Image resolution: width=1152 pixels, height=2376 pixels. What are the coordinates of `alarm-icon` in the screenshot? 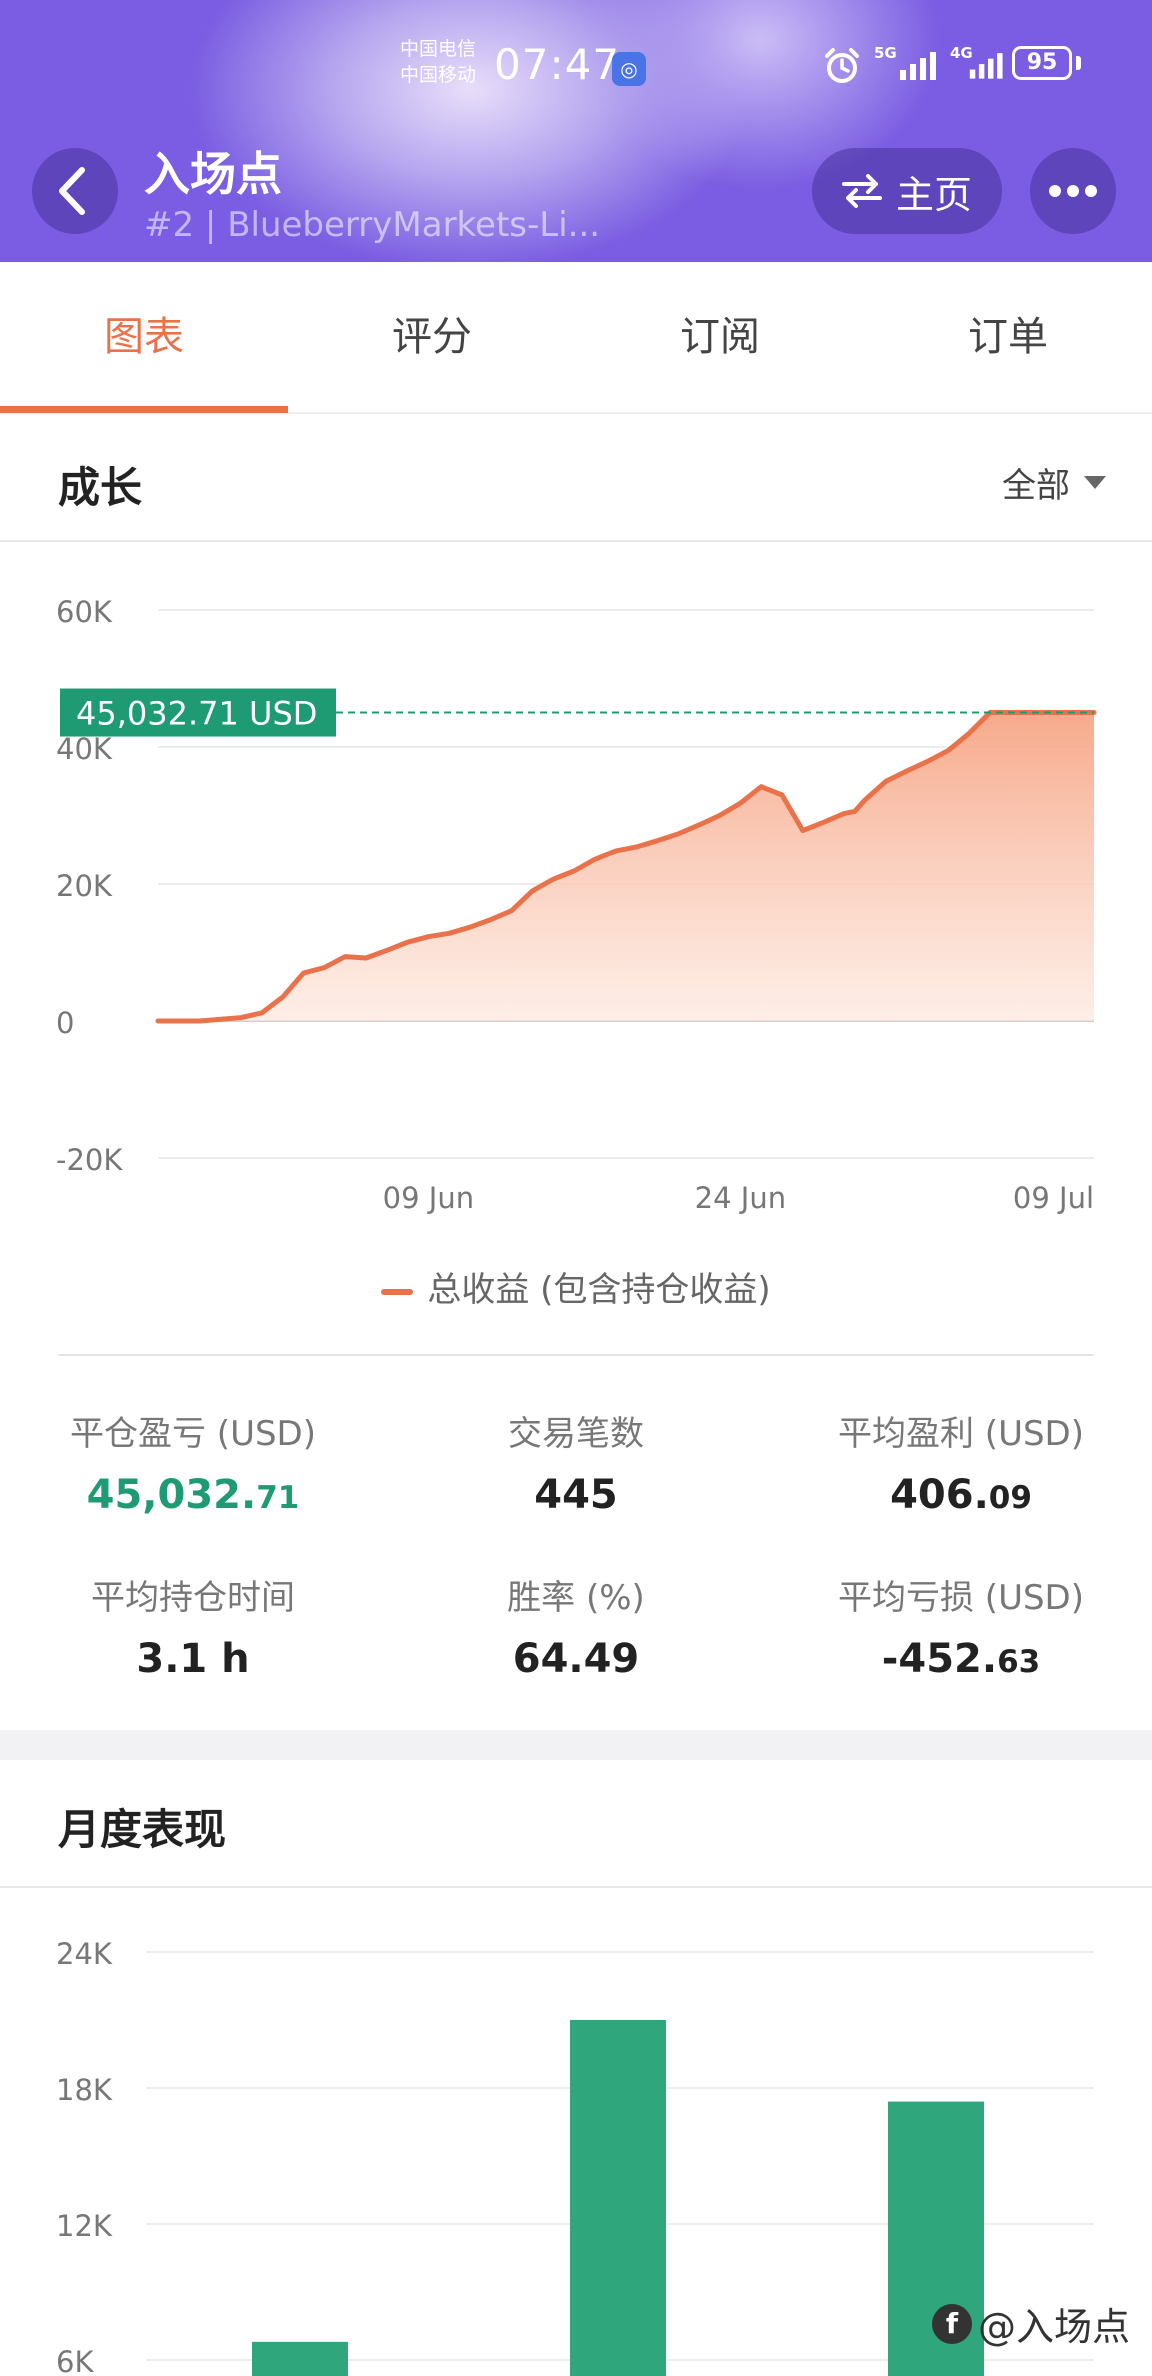 It's located at (842, 65).